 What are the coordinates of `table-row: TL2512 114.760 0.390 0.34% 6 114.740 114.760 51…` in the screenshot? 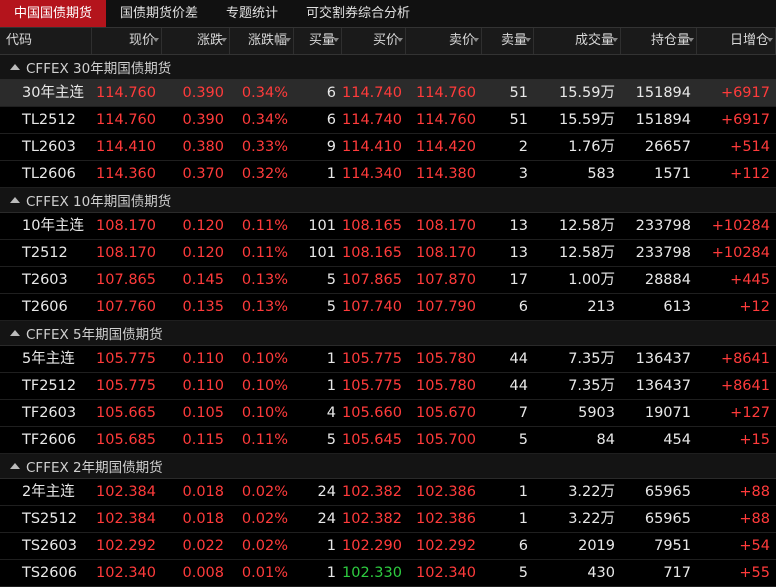 It's located at (388, 120).